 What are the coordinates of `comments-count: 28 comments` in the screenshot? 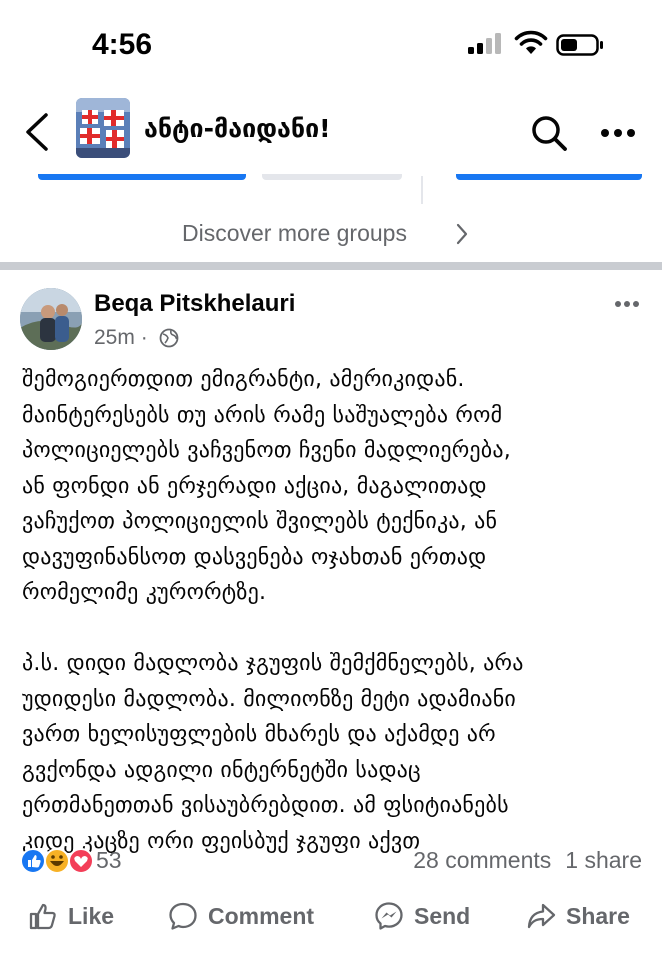 It's located at (482, 860).